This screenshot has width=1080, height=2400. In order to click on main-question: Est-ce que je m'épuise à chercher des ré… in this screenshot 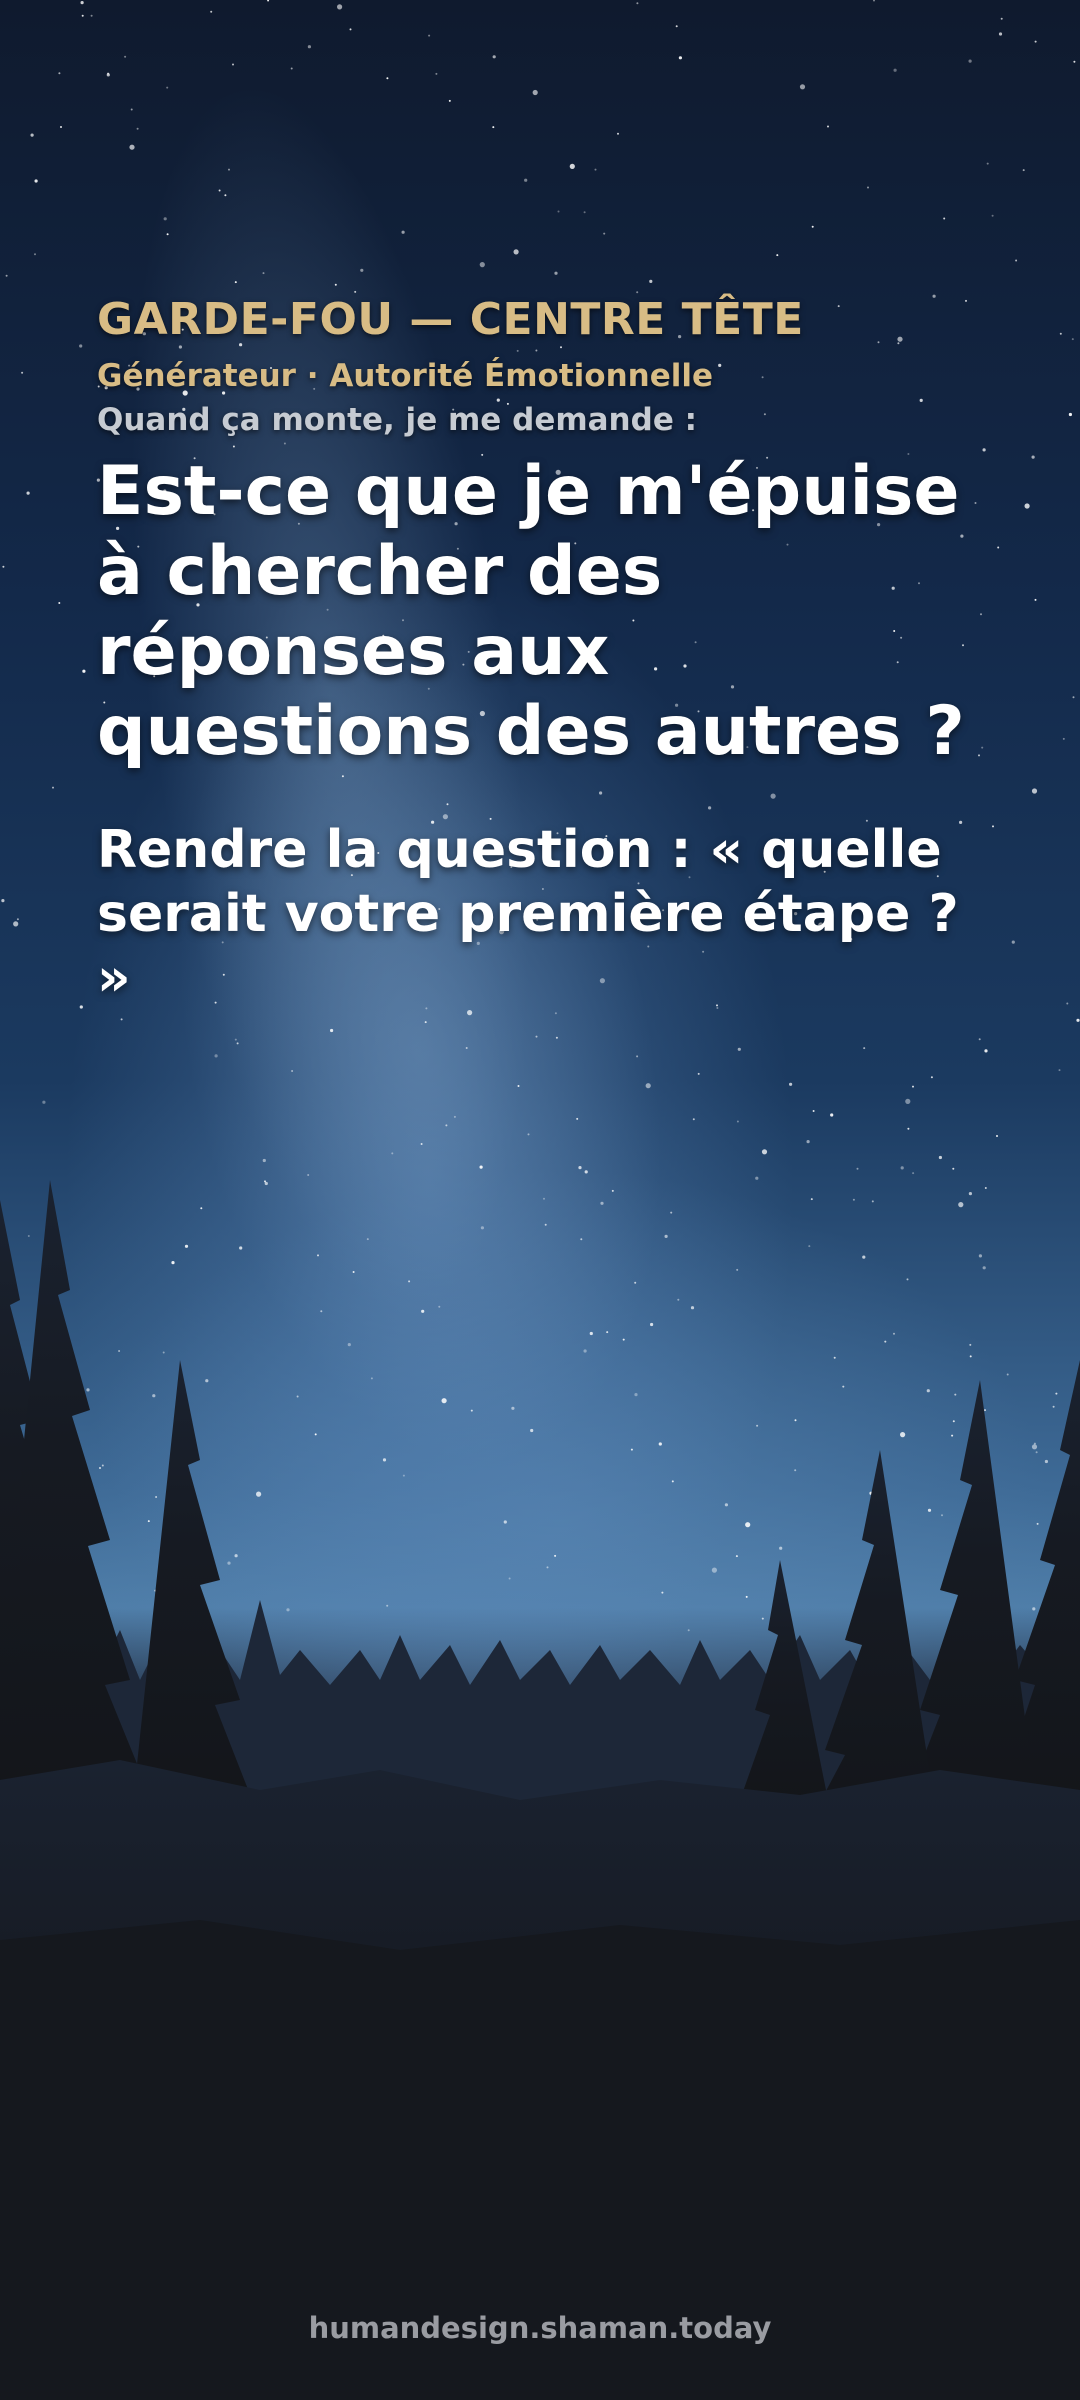, I will do `click(531, 611)`.